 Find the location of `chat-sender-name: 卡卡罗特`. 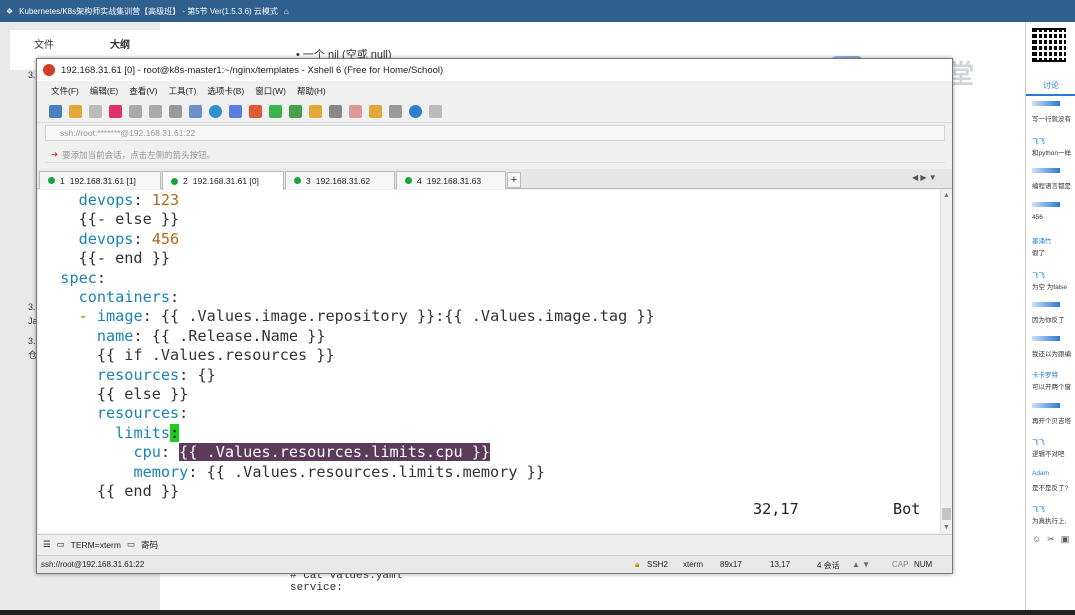

chat-sender-name: 卡卡罗特 is located at coordinates (1045, 375).